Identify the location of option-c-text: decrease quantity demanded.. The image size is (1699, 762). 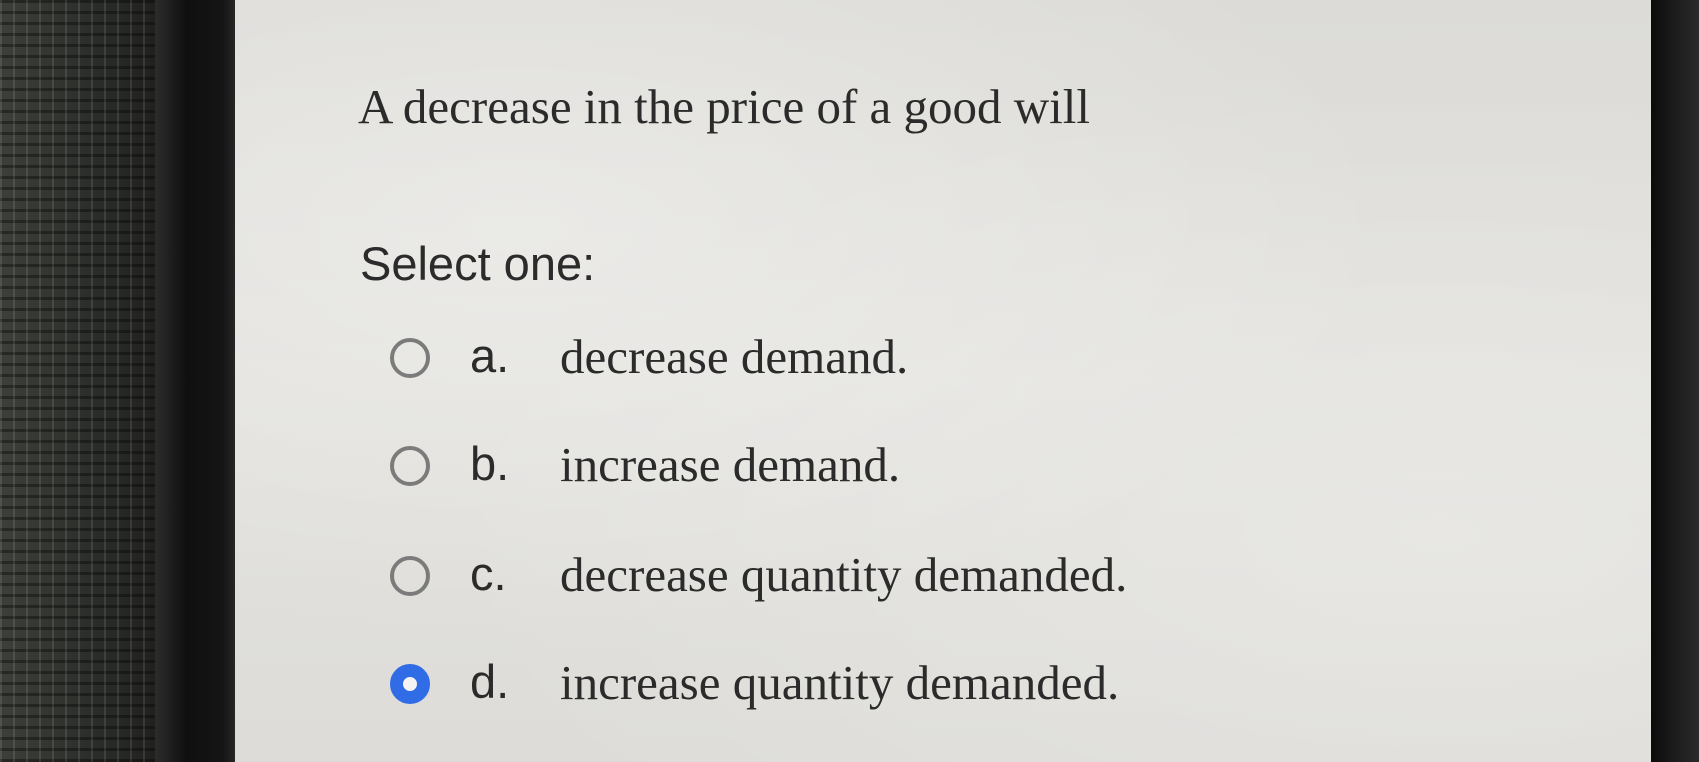
(844, 574).